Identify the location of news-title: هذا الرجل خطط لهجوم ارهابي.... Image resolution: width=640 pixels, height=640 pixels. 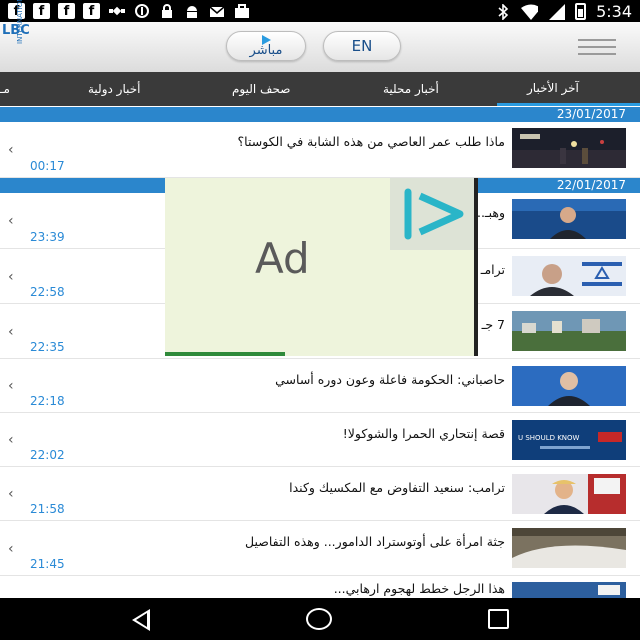
(419, 588).